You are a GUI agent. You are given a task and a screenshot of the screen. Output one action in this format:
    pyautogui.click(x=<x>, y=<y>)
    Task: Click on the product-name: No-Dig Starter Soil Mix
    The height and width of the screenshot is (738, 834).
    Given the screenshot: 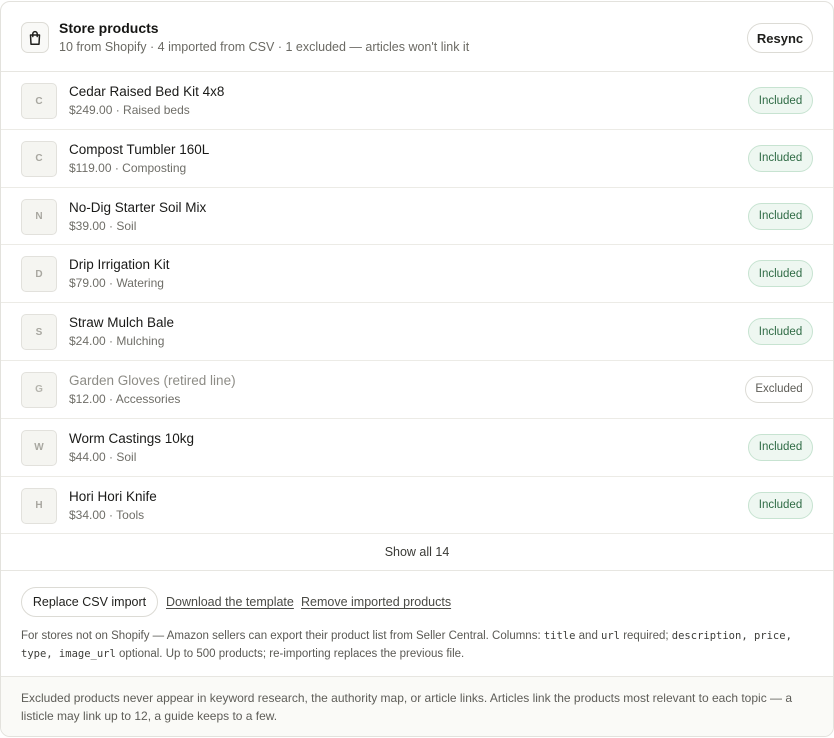 What is the action you would take?
    pyautogui.click(x=138, y=207)
    